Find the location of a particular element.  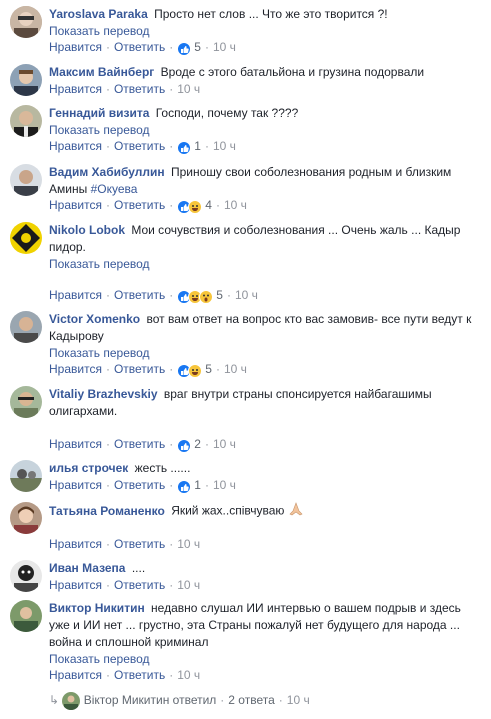

praying-hands-icon is located at coordinates (296, 511).